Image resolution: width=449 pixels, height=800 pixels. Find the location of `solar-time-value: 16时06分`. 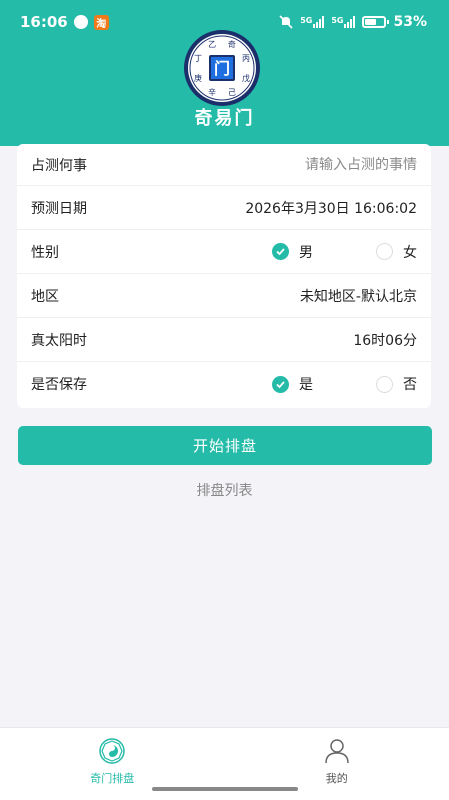

solar-time-value: 16时06分 is located at coordinates (385, 340).